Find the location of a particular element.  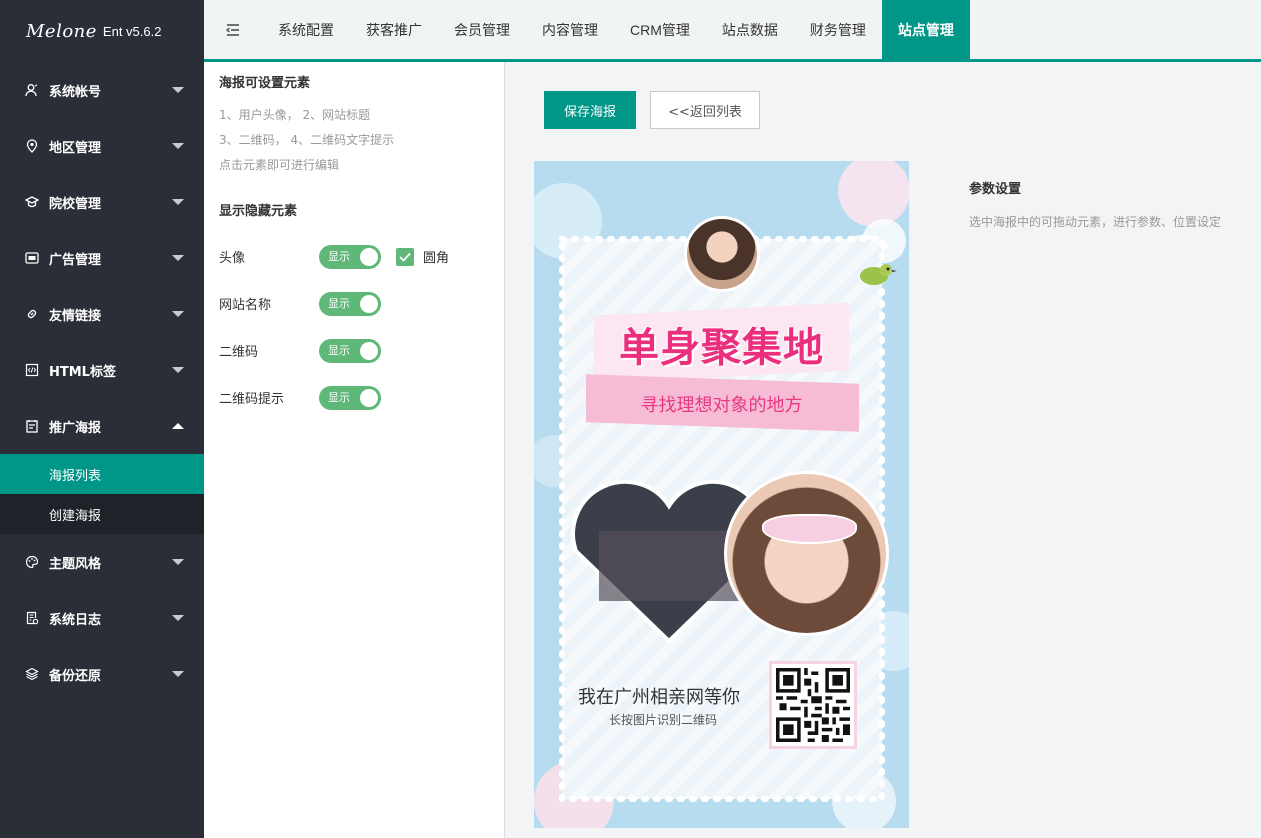

params-hint: 选中海报中的可拖动元素，进行参数、位置设定 is located at coordinates (1095, 222).